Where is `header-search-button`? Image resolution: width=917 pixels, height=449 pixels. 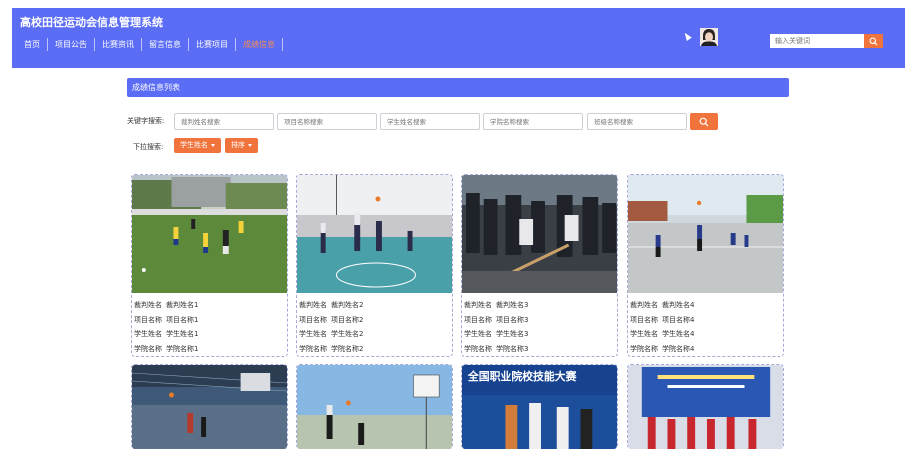
header-search-button is located at coordinates (873, 41).